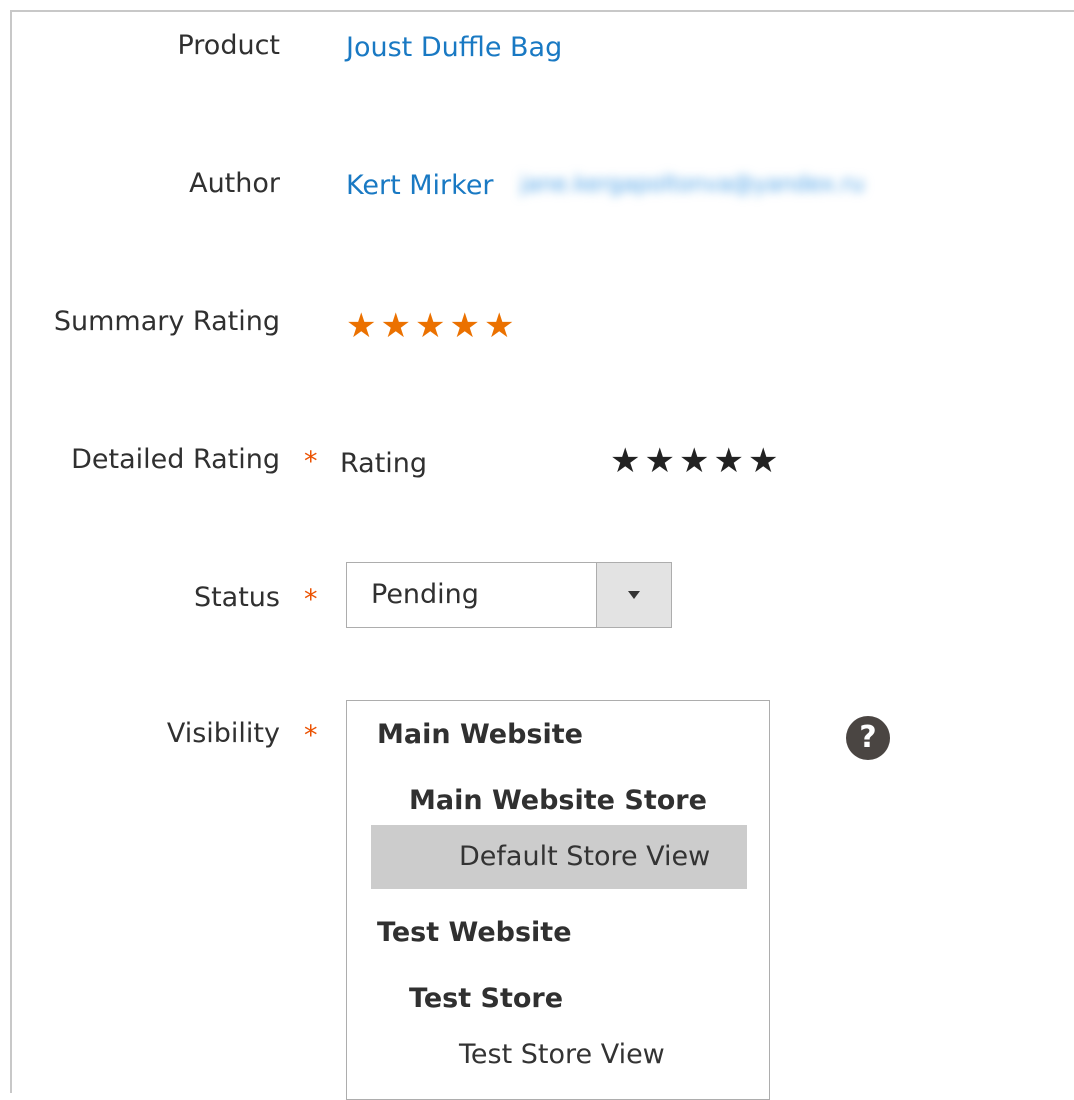 This screenshot has height=1100, width=1074. I want to click on summary-rating-stars: ★★★★★, so click(432, 326).